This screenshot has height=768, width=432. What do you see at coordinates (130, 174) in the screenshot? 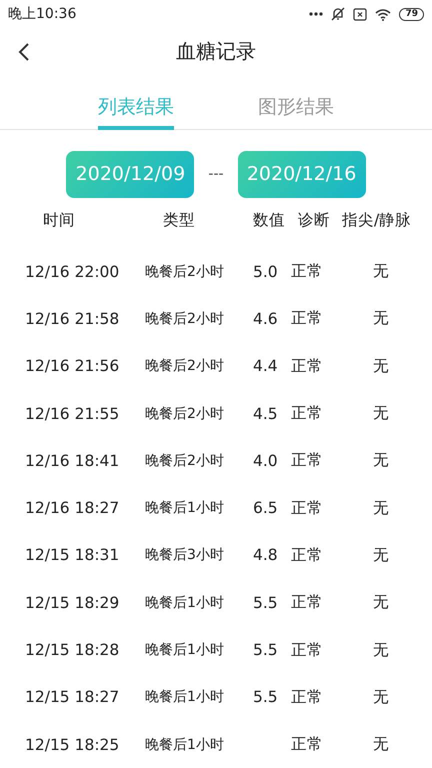
I see `start-date-button: 2020/12/09` at bounding box center [130, 174].